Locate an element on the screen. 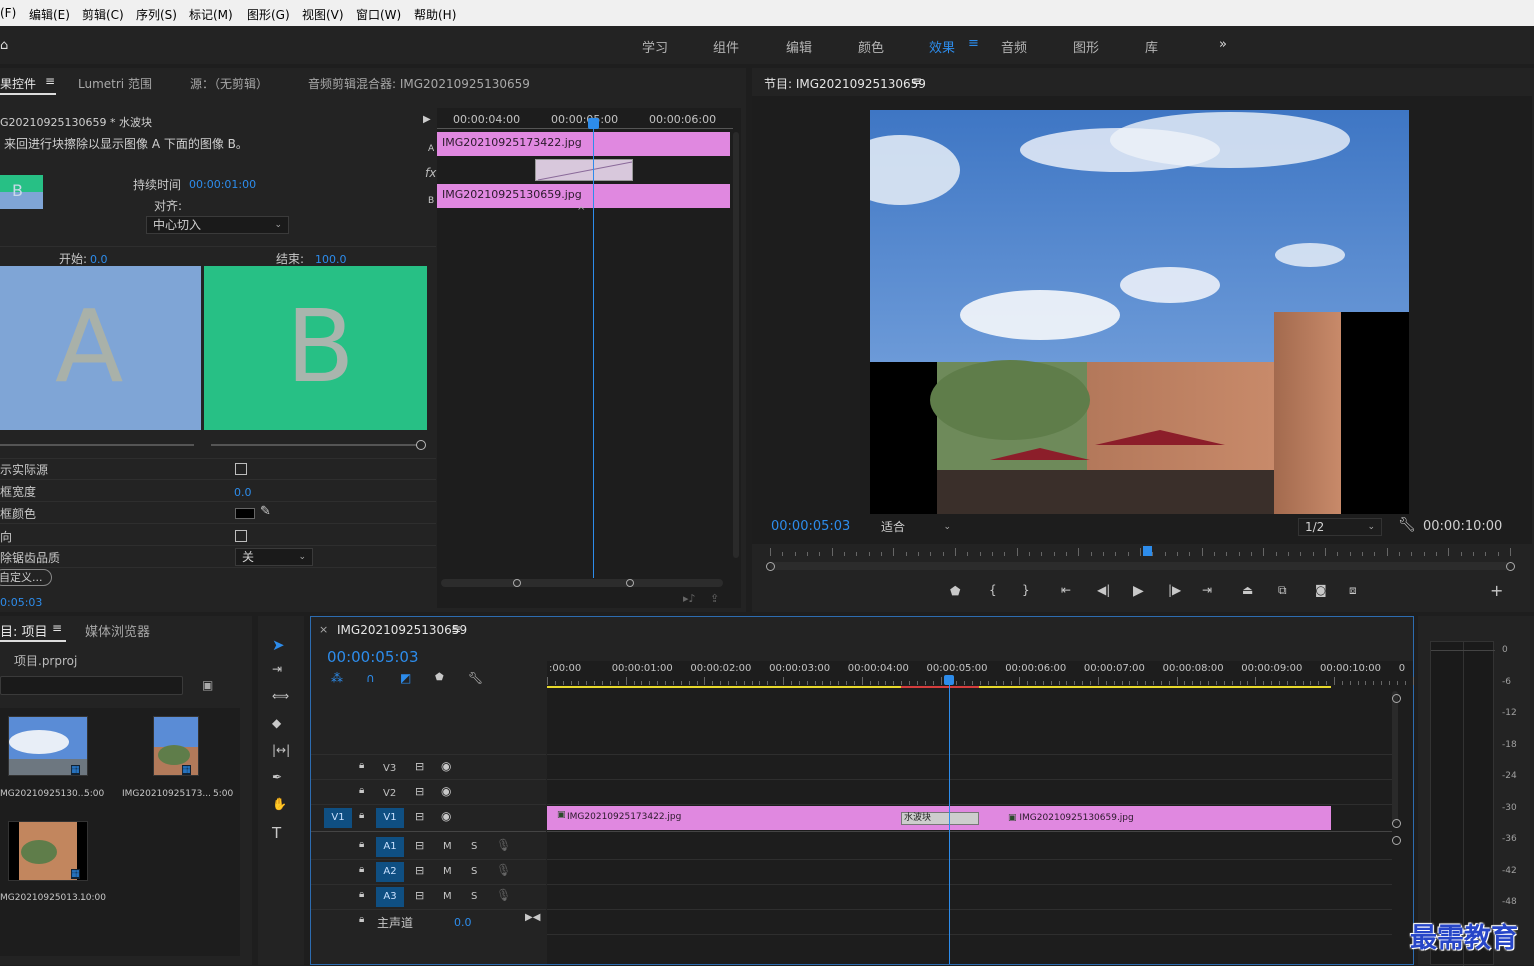 The width and height of the screenshot is (1534, 966). step-back-icon: ◀| is located at coordinates (1103, 590).